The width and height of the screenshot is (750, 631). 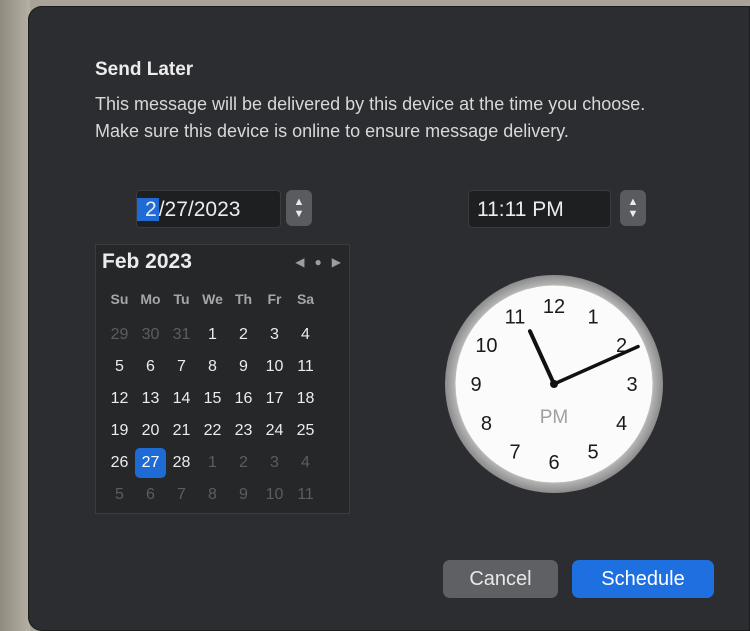 I want to click on window-backdrop, so click(x=15, y=315).